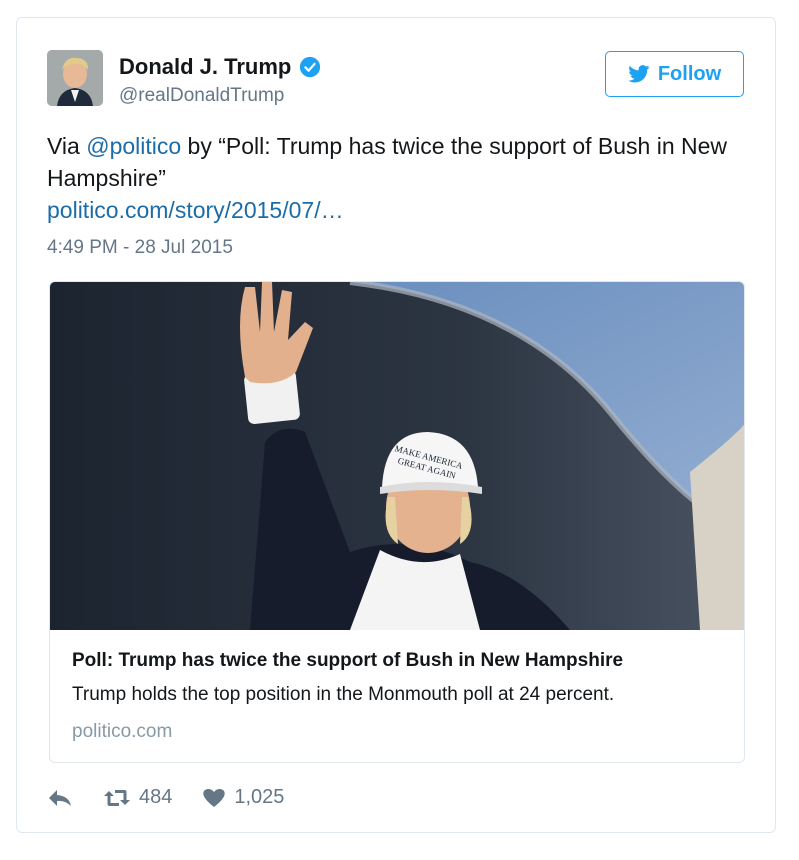 This screenshot has height=860, width=799. I want to click on follow-label: Follow, so click(689, 73).